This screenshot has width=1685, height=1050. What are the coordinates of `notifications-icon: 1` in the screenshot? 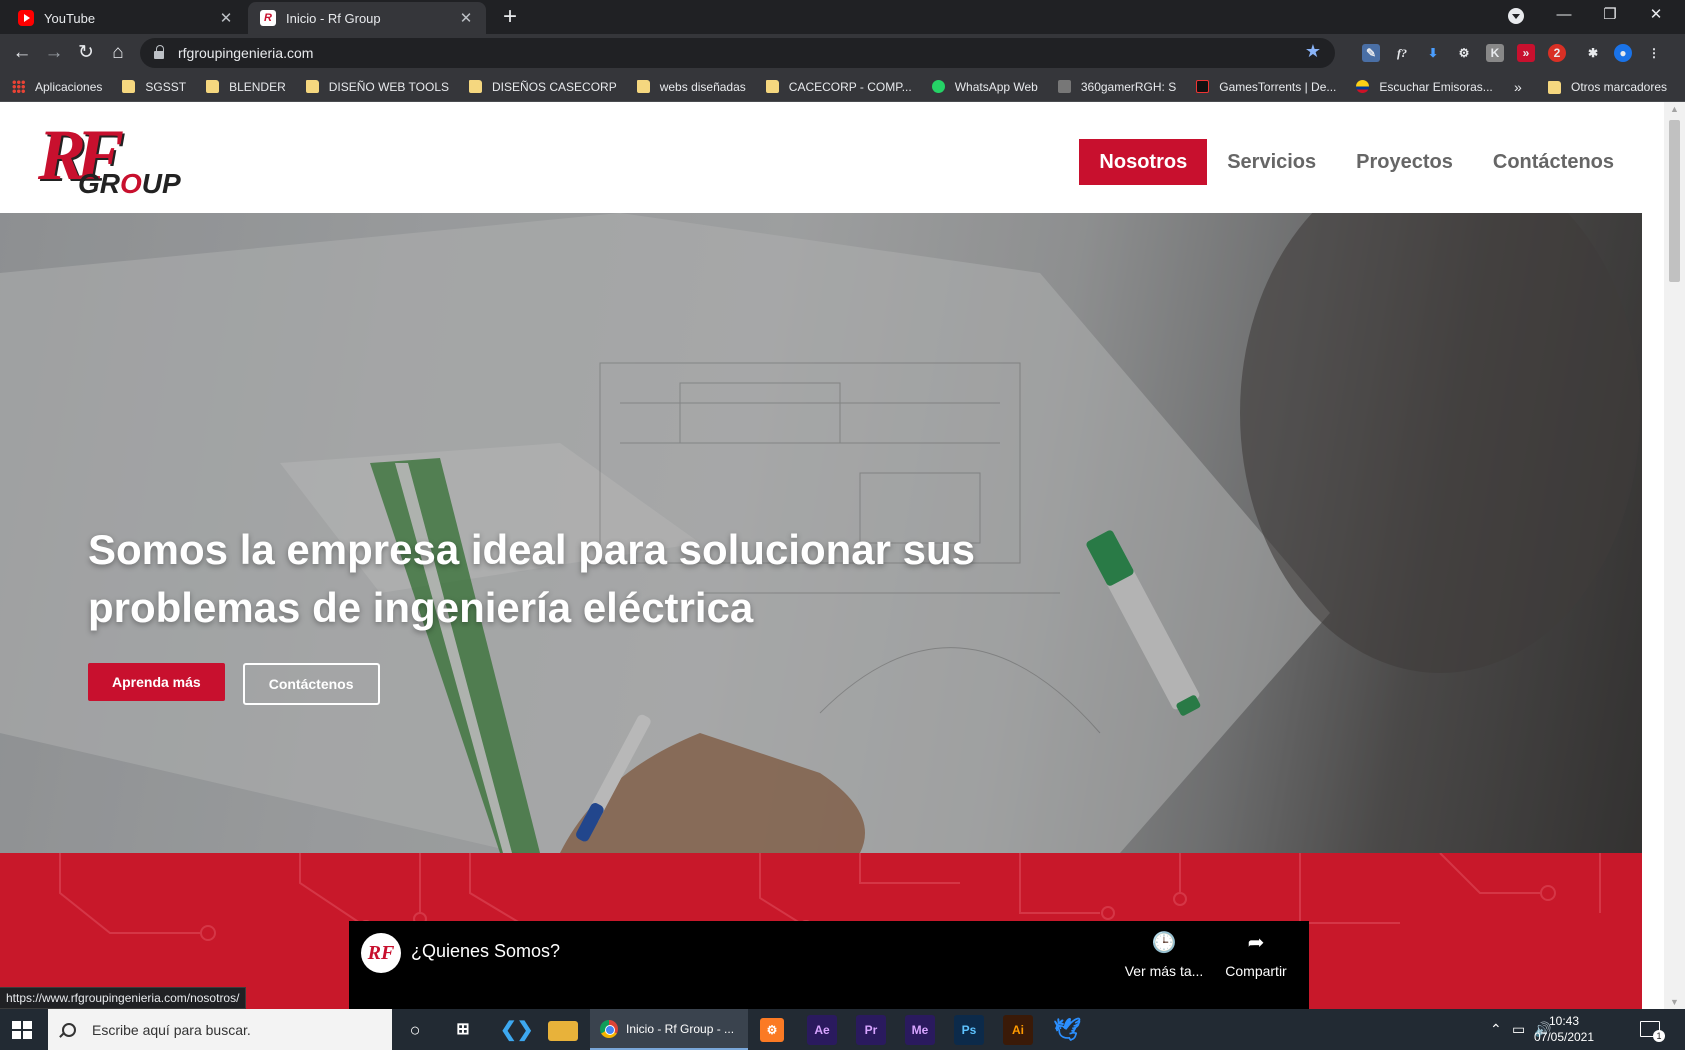 It's located at (1652, 1031).